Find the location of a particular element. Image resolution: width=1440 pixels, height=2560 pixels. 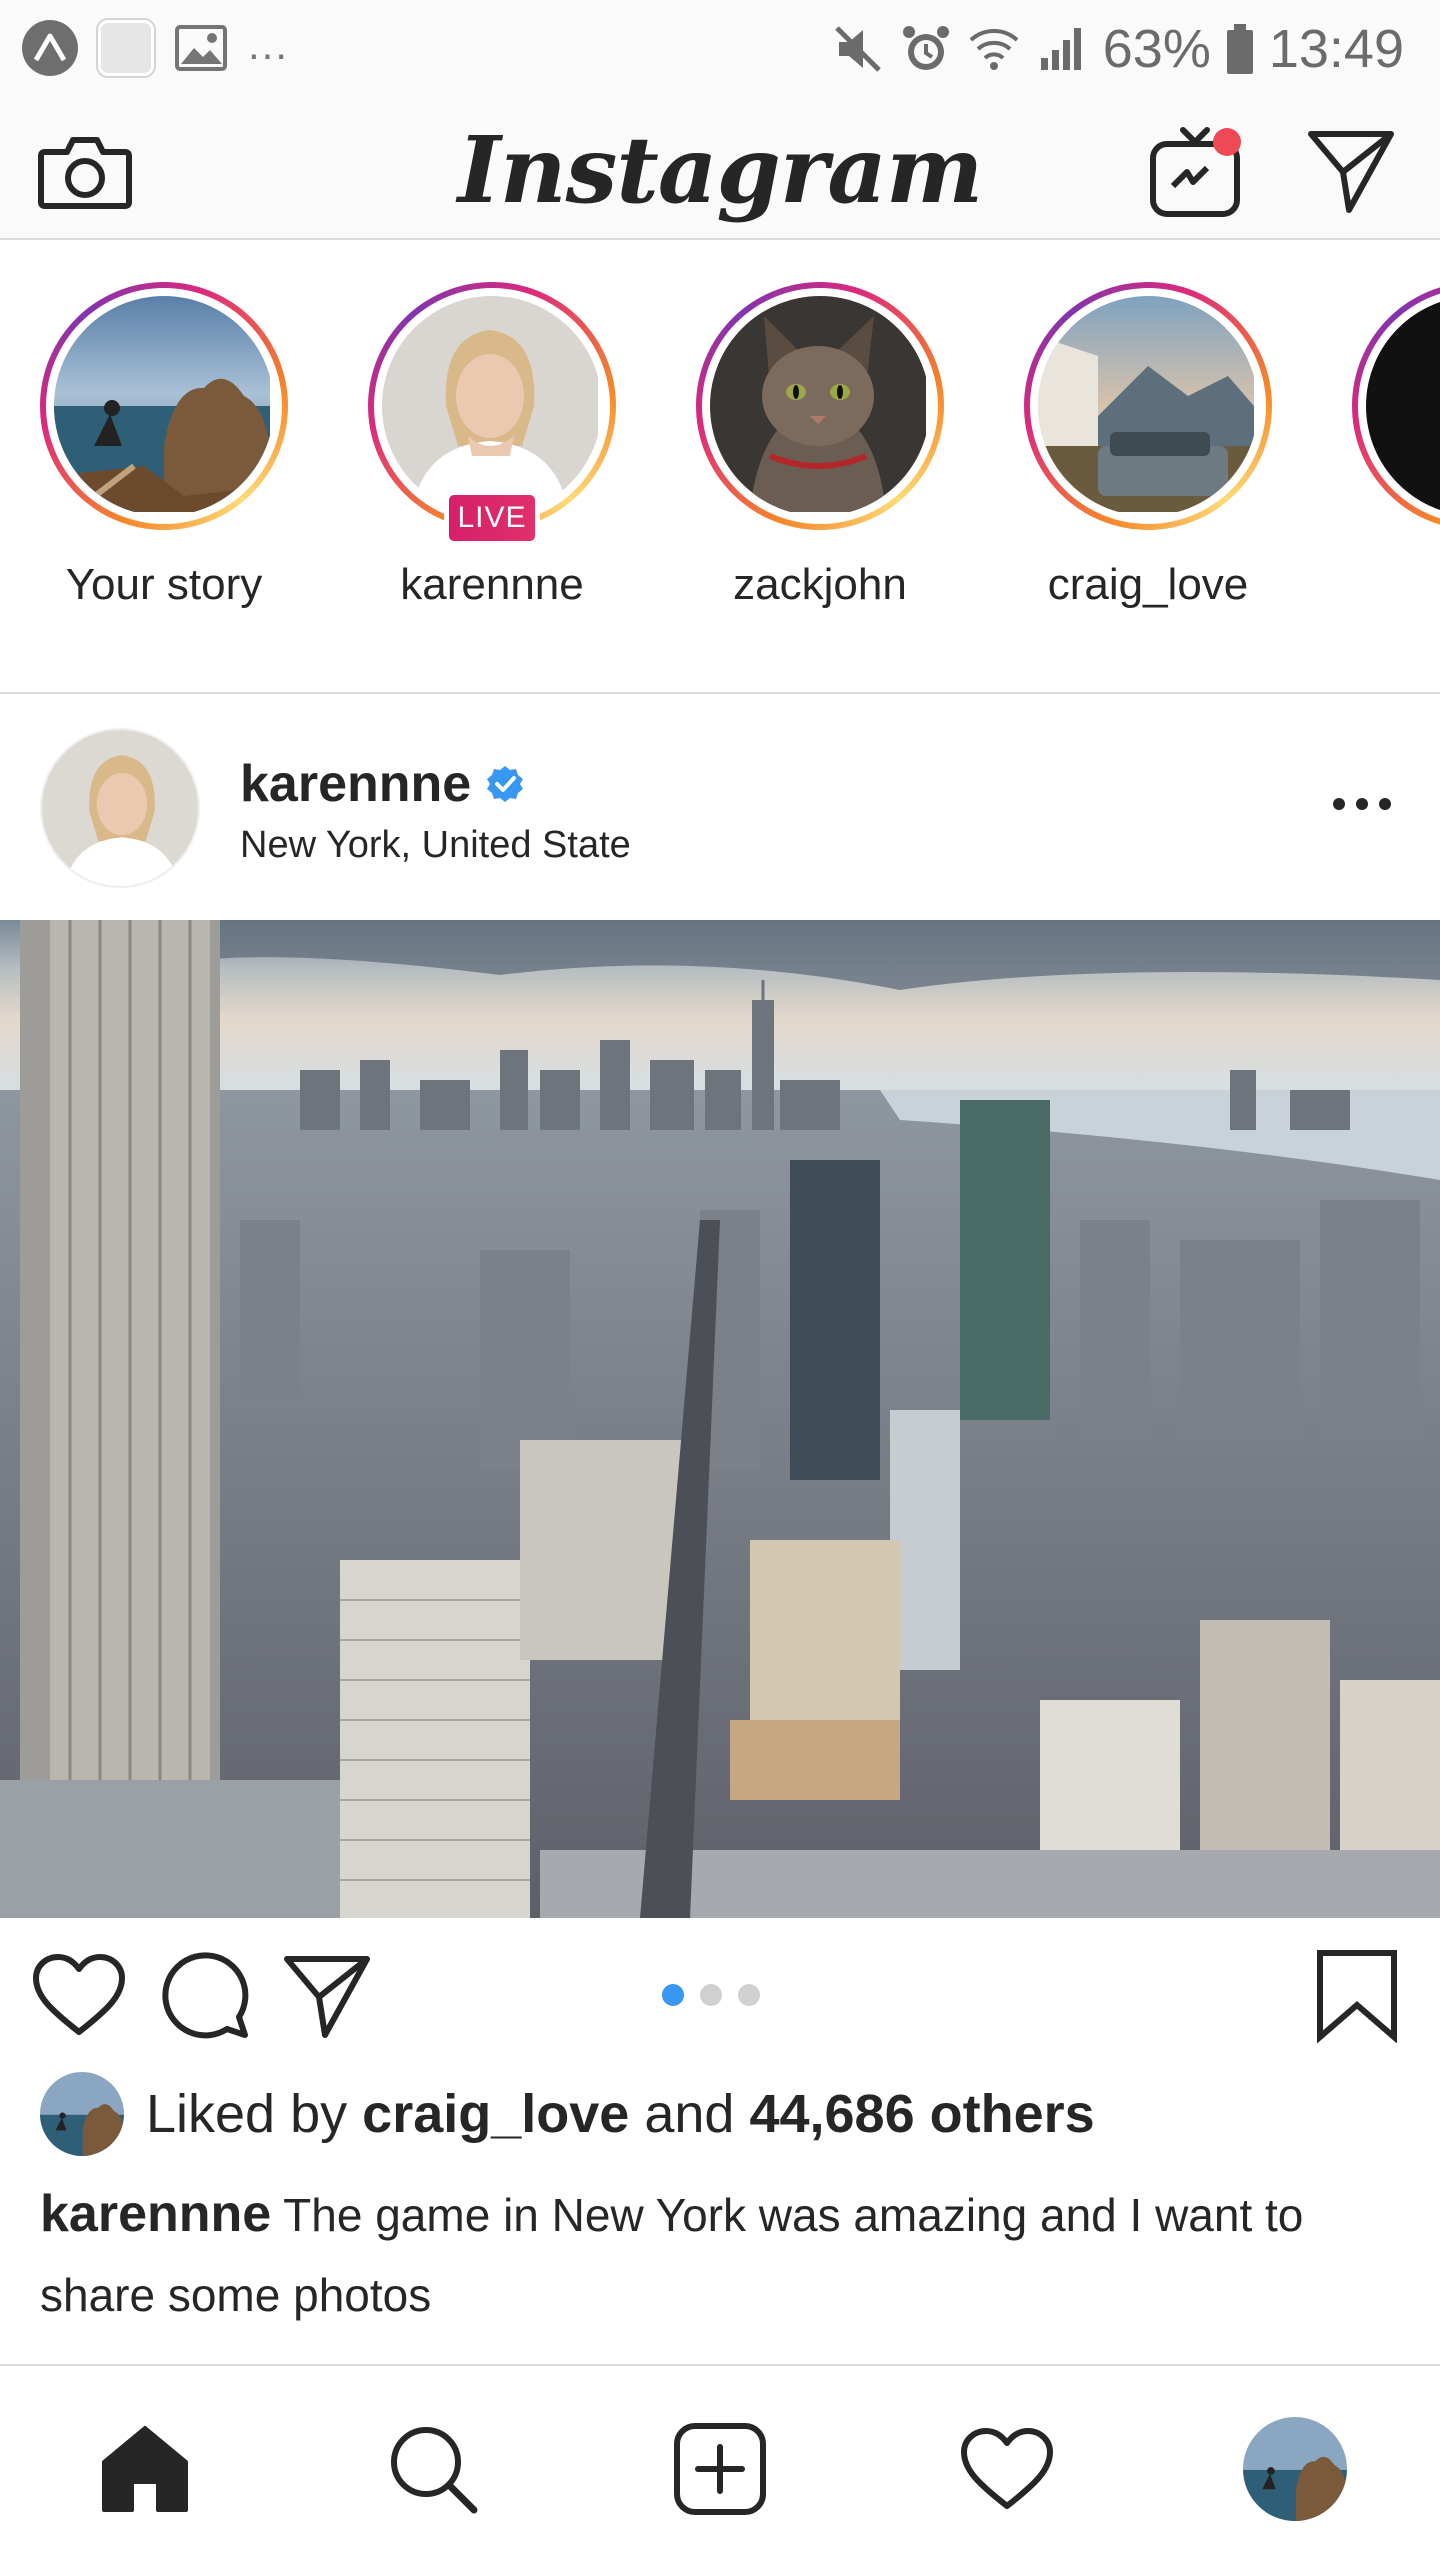

signal-icon is located at coordinates (1060, 49).